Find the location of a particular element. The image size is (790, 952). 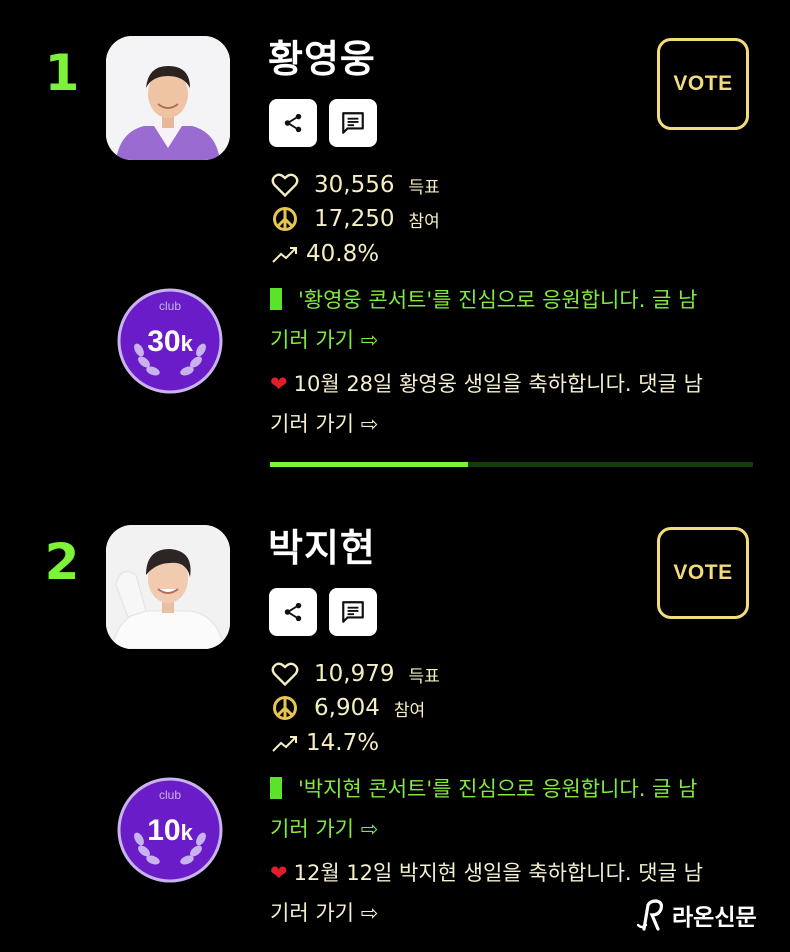

watermark: 라온신문 is located at coordinates (696, 915).